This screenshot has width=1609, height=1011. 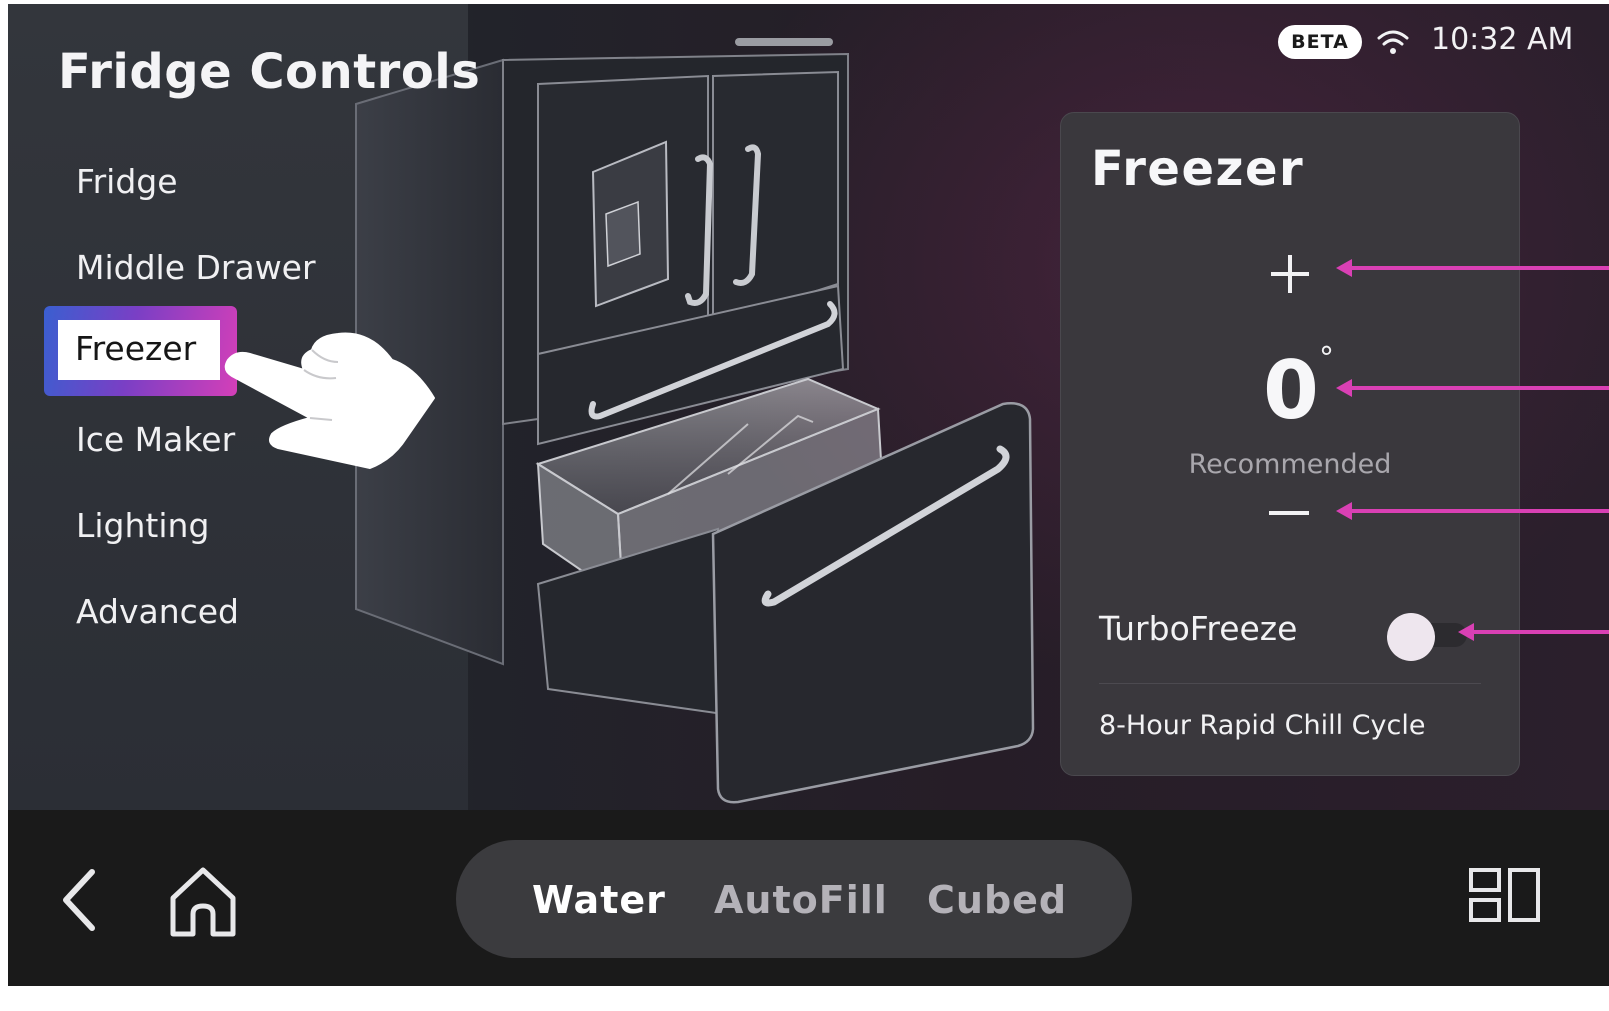 What do you see at coordinates (1320, 42) in the screenshot?
I see `beta-badge: BETA` at bounding box center [1320, 42].